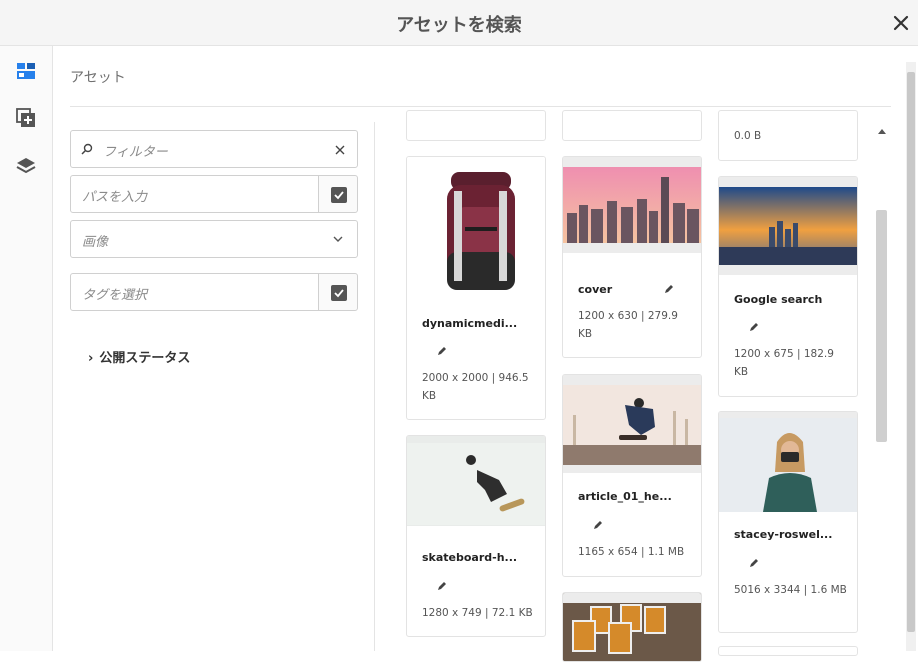  What do you see at coordinates (338, 239) in the screenshot?
I see `chevron-down-icon` at bounding box center [338, 239].